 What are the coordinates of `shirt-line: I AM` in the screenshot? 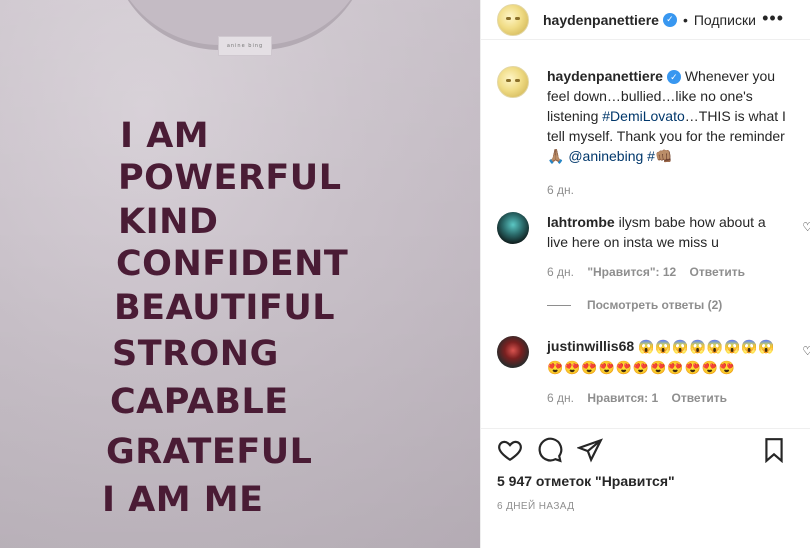 It's located at (165, 136).